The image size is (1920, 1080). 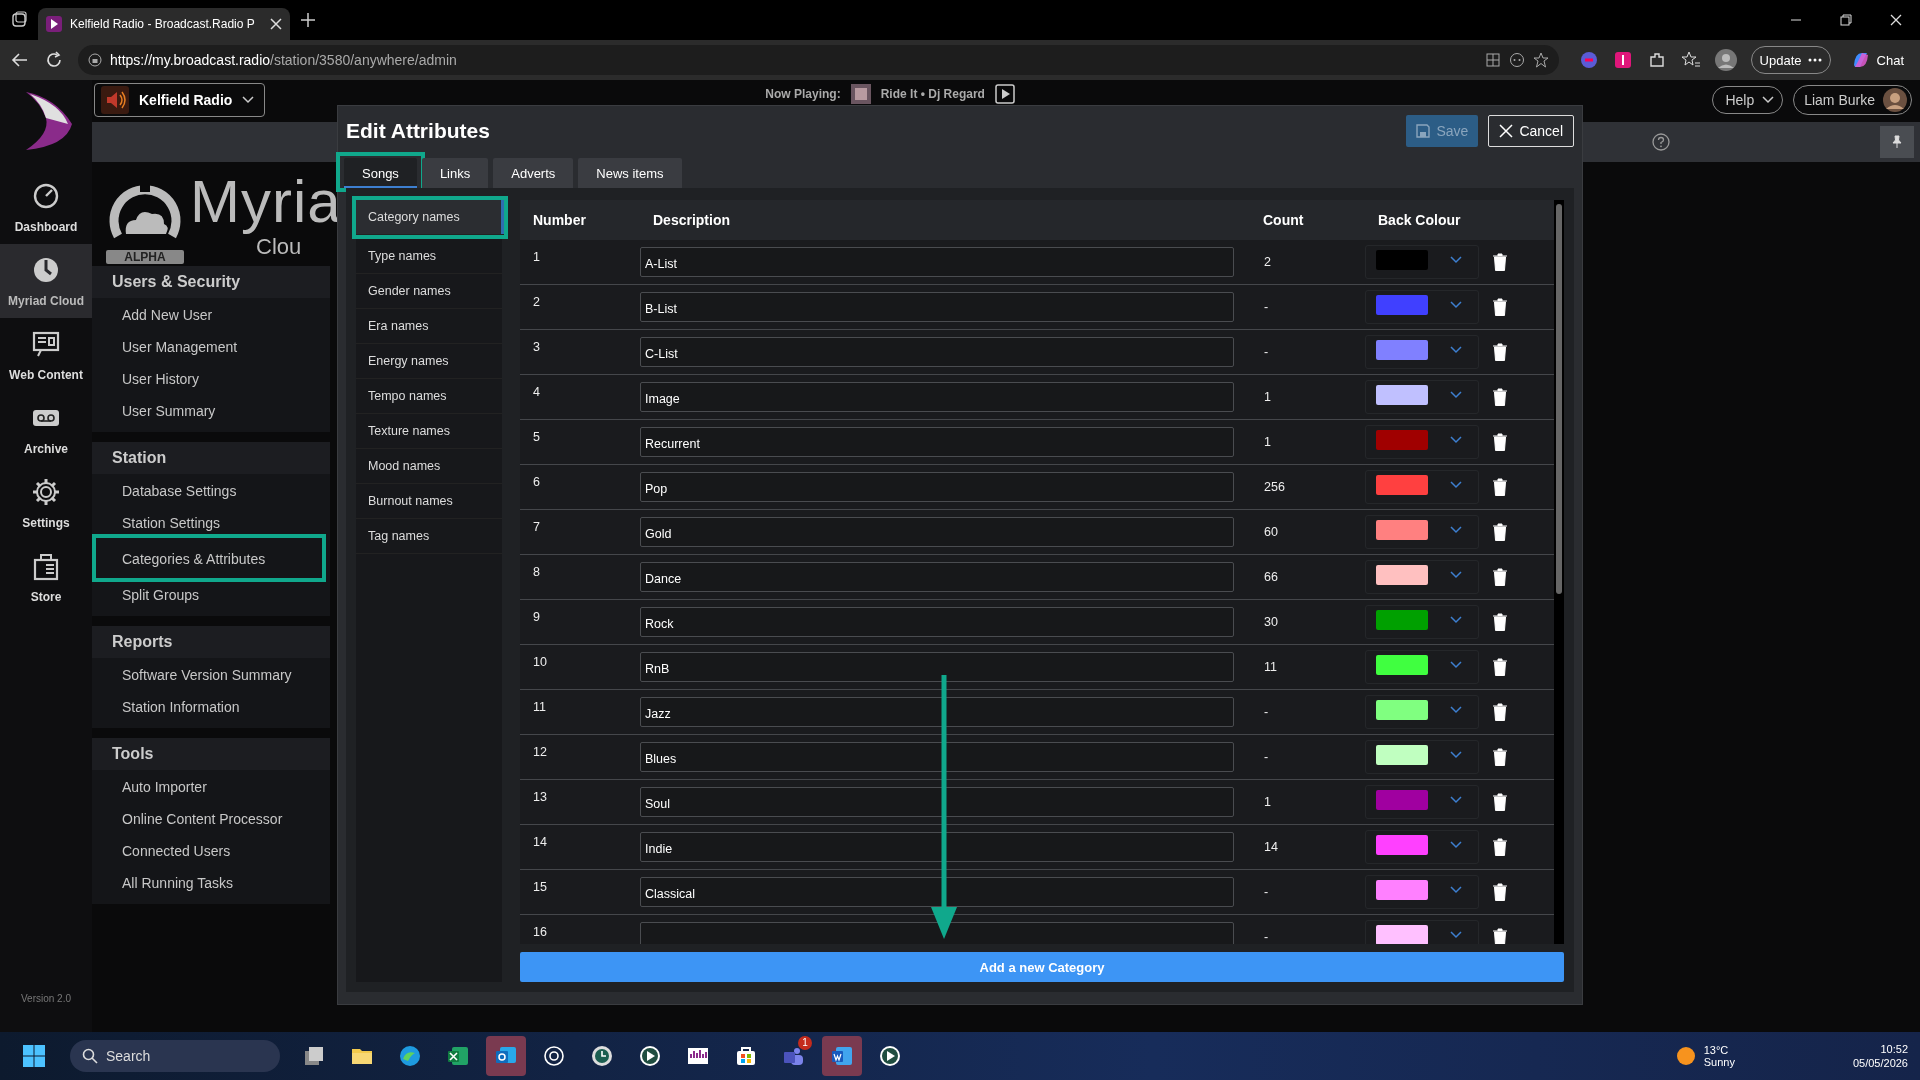 I want to click on list-item: Type names, so click(x=429, y=256).